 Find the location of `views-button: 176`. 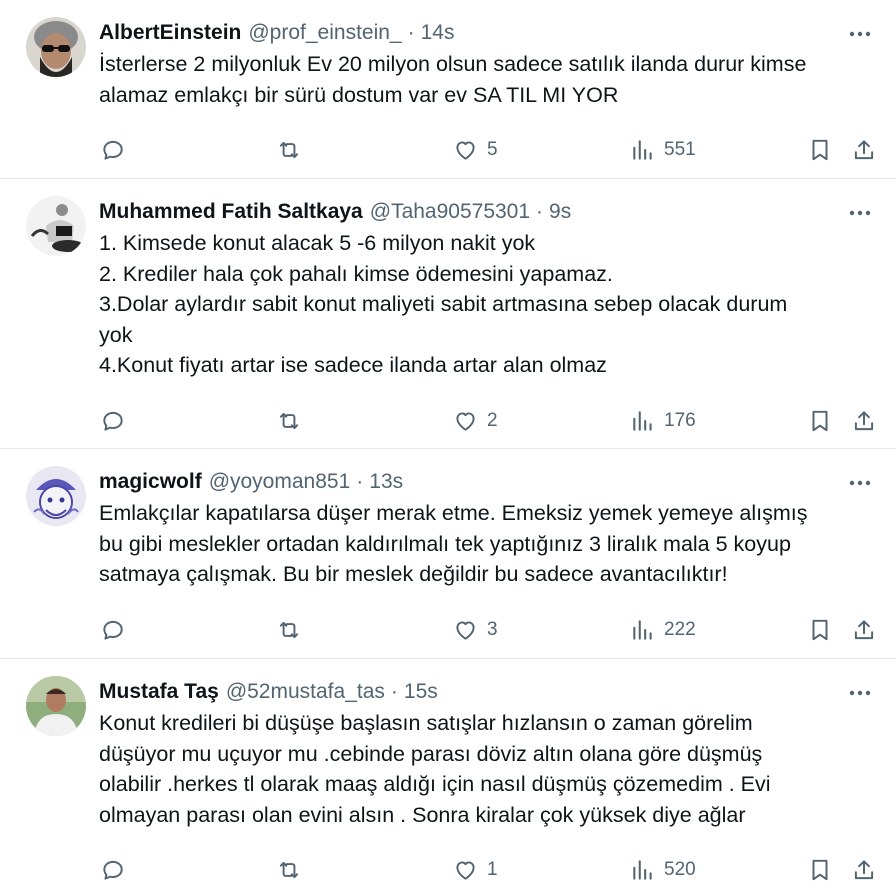

views-button: 176 is located at coordinates (663, 421).